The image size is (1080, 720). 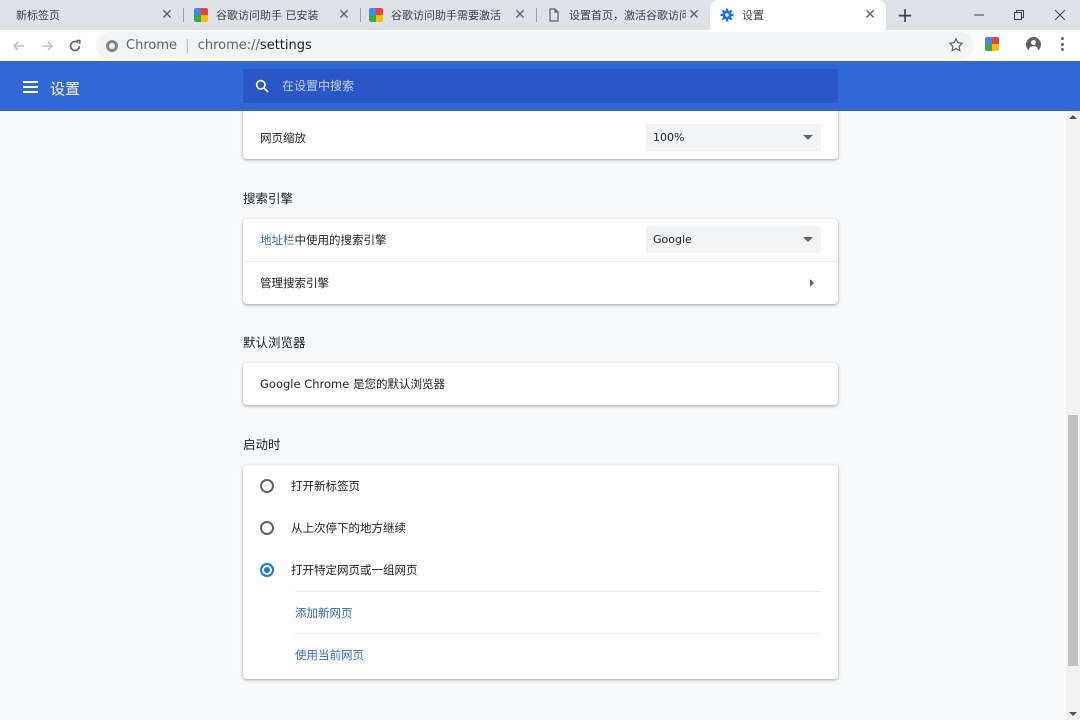 What do you see at coordinates (267, 570) in the screenshot?
I see `radio-button-selected` at bounding box center [267, 570].